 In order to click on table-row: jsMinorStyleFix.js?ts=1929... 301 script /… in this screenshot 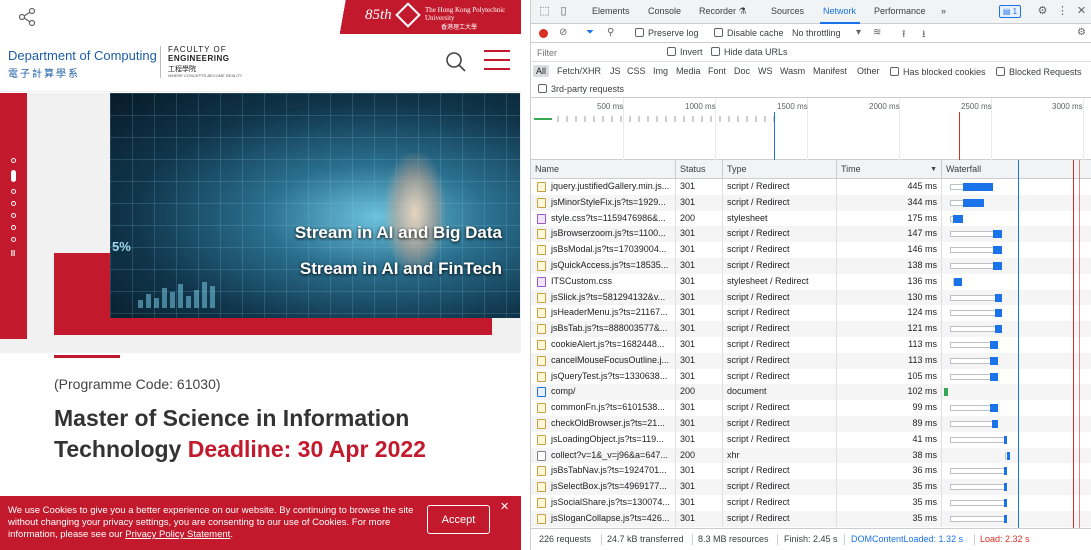, I will do `click(811, 202)`.